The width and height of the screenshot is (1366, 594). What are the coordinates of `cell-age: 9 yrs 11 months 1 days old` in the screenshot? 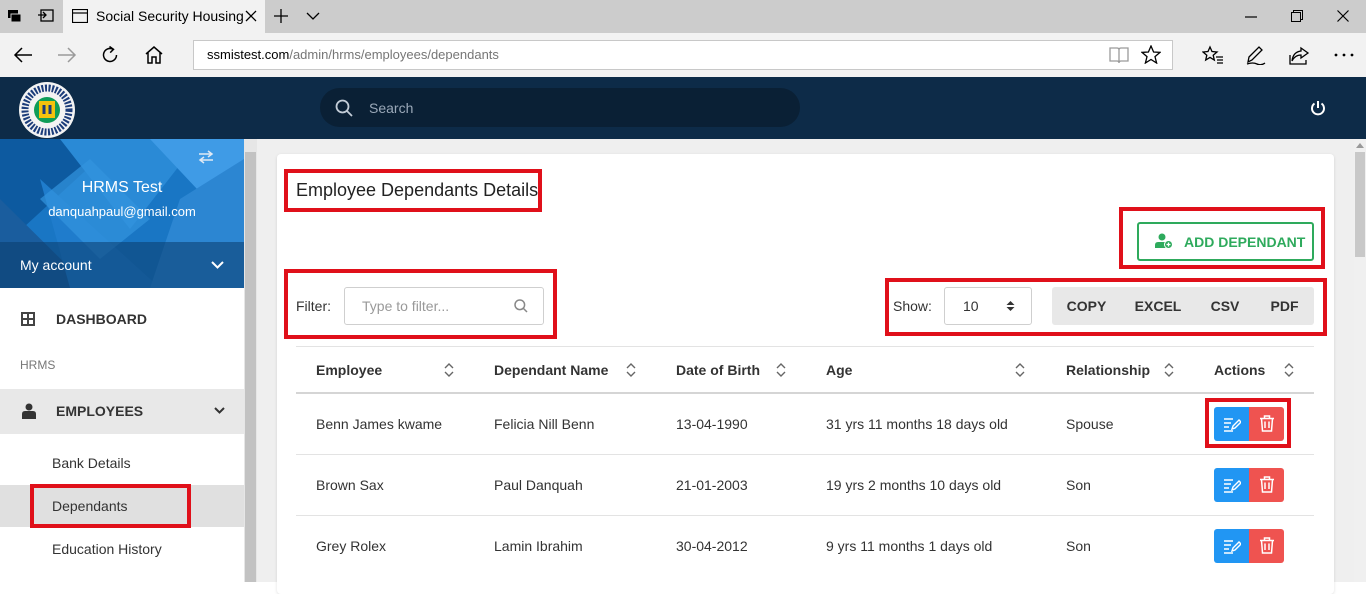 It's located at (909, 546).